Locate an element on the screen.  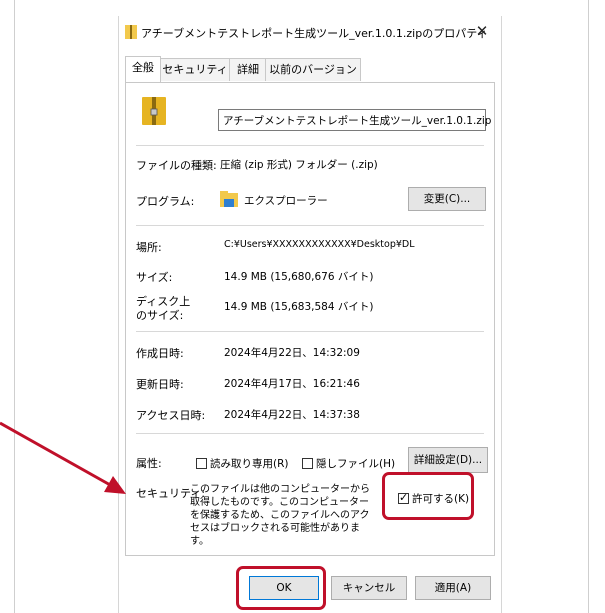
pointer-arrow is located at coordinates (63, 457).